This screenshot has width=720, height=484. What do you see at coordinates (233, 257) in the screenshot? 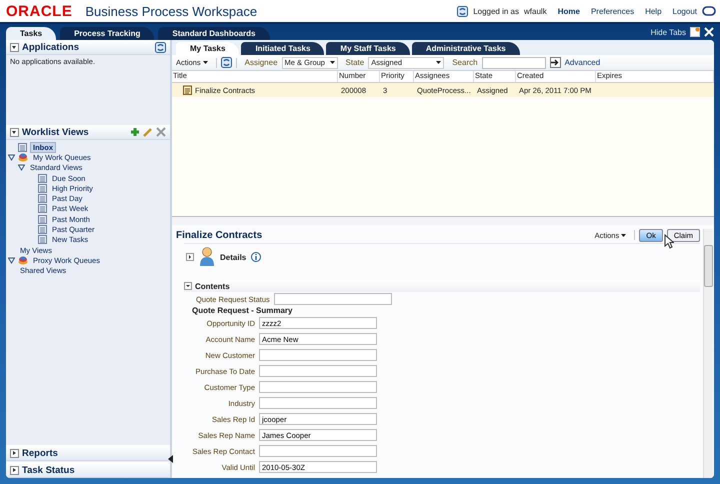
I see `section-title: Details` at bounding box center [233, 257].